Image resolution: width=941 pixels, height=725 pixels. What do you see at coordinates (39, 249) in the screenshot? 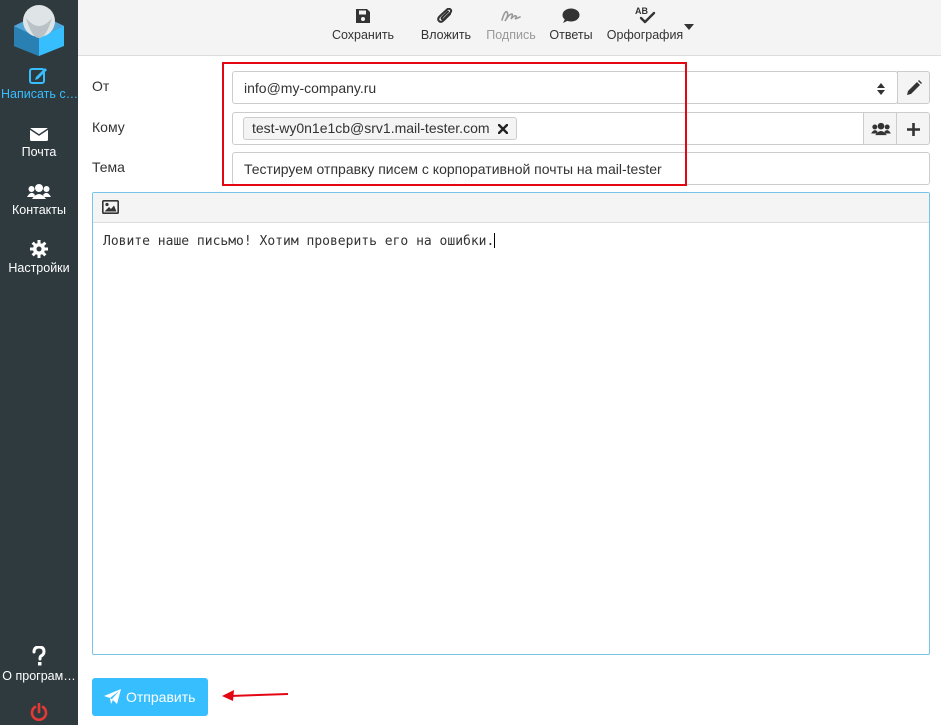
I see `gear-icon` at bounding box center [39, 249].